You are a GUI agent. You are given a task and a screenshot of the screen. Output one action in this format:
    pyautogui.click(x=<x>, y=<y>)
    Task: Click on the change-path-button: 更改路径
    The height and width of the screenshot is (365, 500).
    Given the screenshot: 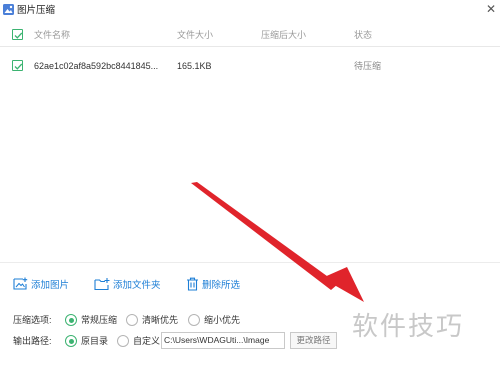 What is the action you would take?
    pyautogui.click(x=313, y=340)
    